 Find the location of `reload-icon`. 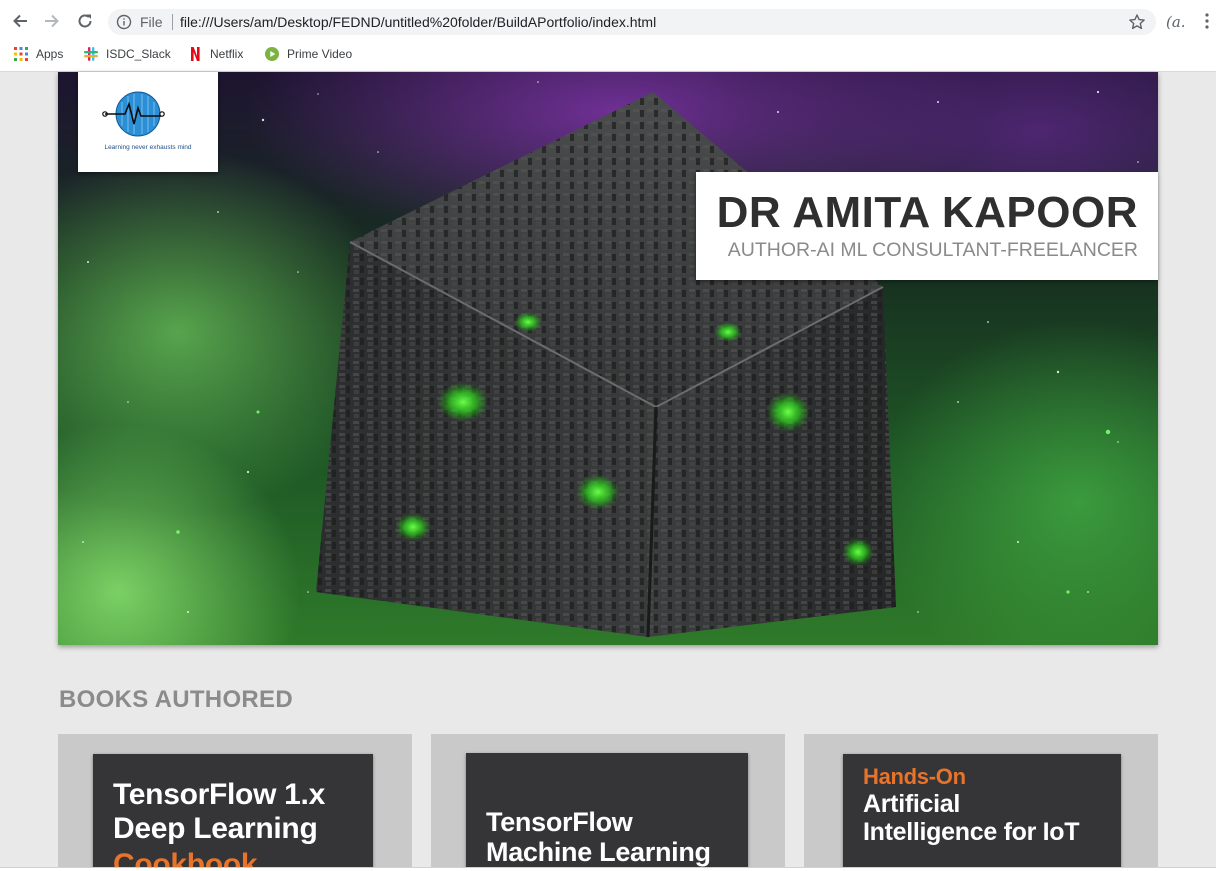

reload-icon is located at coordinates (85, 21).